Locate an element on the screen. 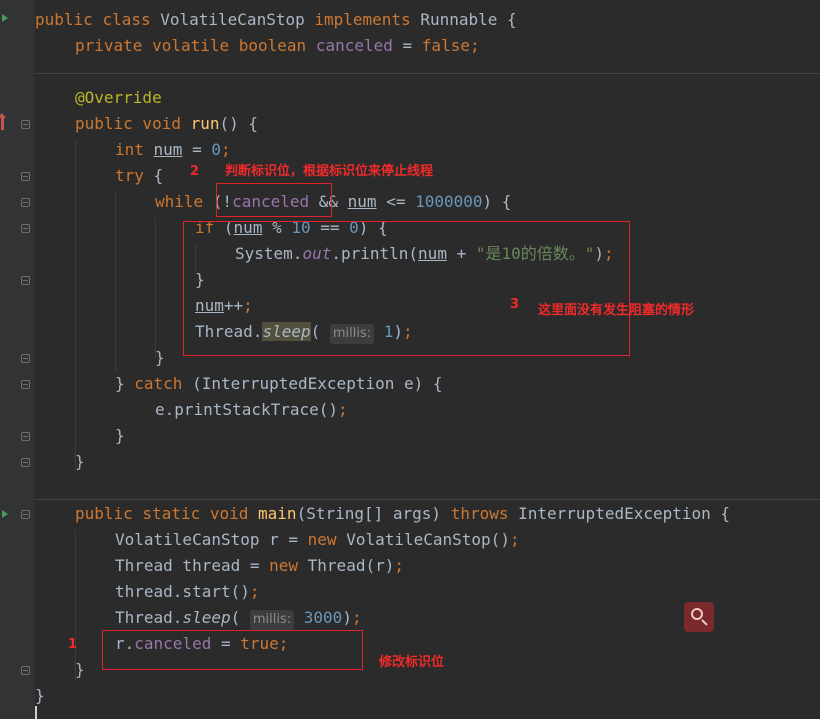 The image size is (820, 719). code-line: e.printStackTrace(); is located at coordinates (191, 410).